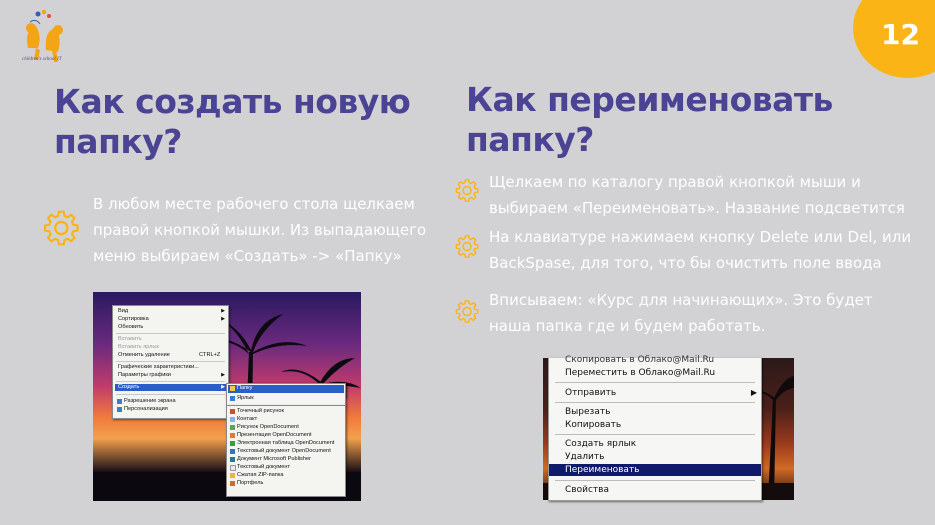 The image size is (935, 525). I want to click on odg-icon, so click(232, 427).